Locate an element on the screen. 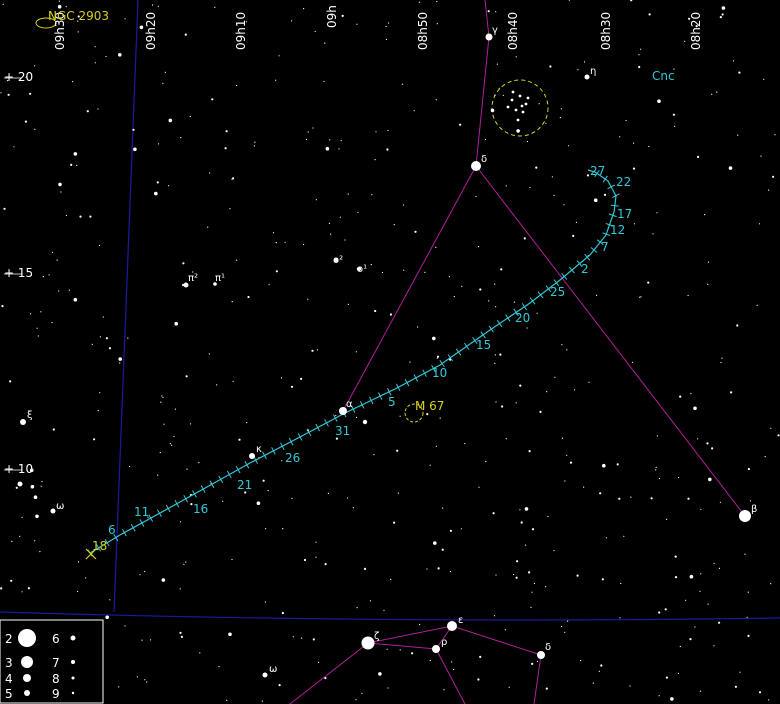 Image resolution: width=780 pixels, height=704 pixels. legend-mag-2-dot is located at coordinates (27, 638).